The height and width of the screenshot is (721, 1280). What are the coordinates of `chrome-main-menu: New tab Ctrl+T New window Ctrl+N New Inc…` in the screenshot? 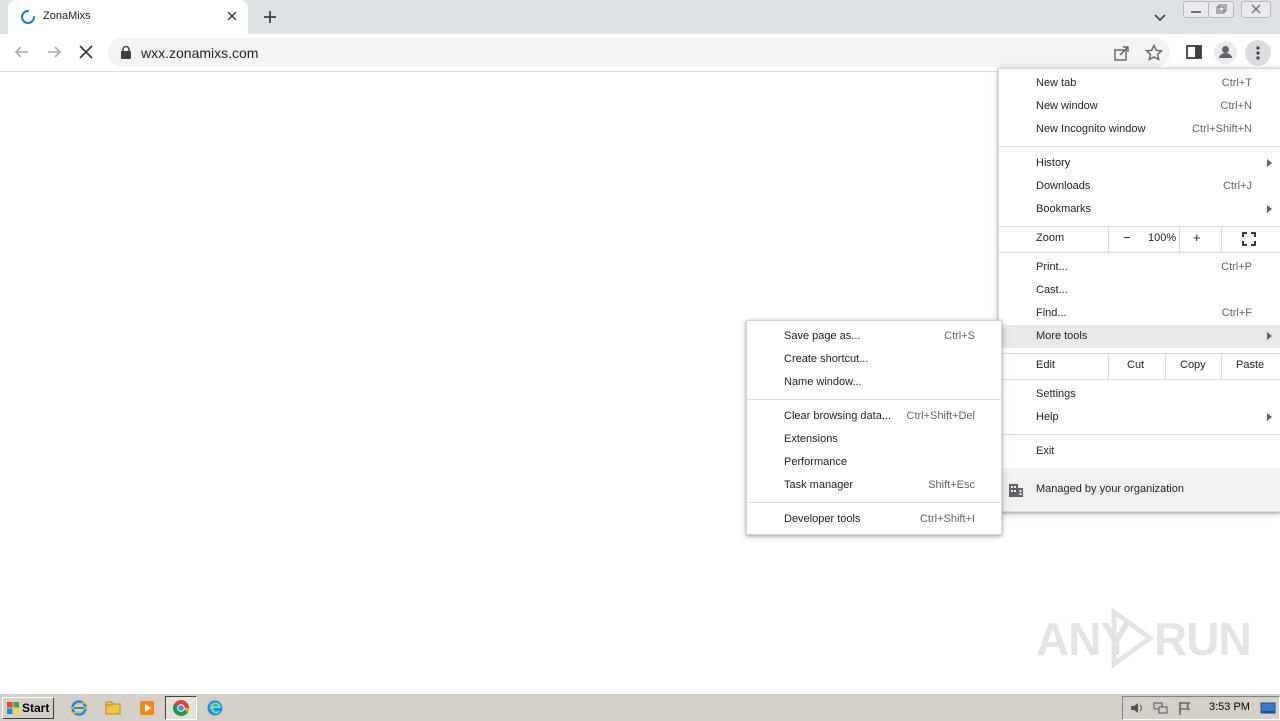 It's located at (1139, 290).